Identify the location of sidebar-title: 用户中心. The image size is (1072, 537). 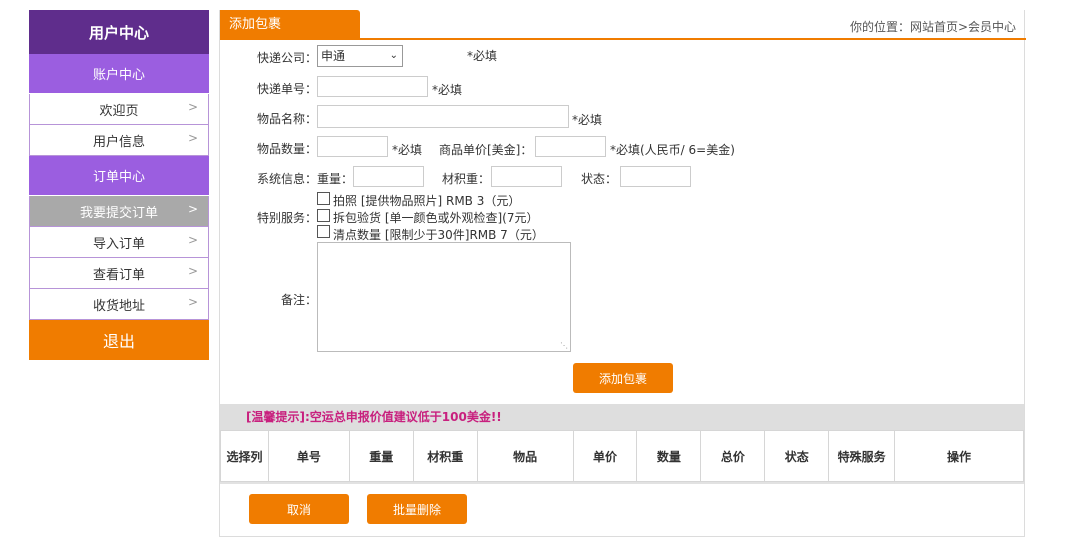
(119, 32).